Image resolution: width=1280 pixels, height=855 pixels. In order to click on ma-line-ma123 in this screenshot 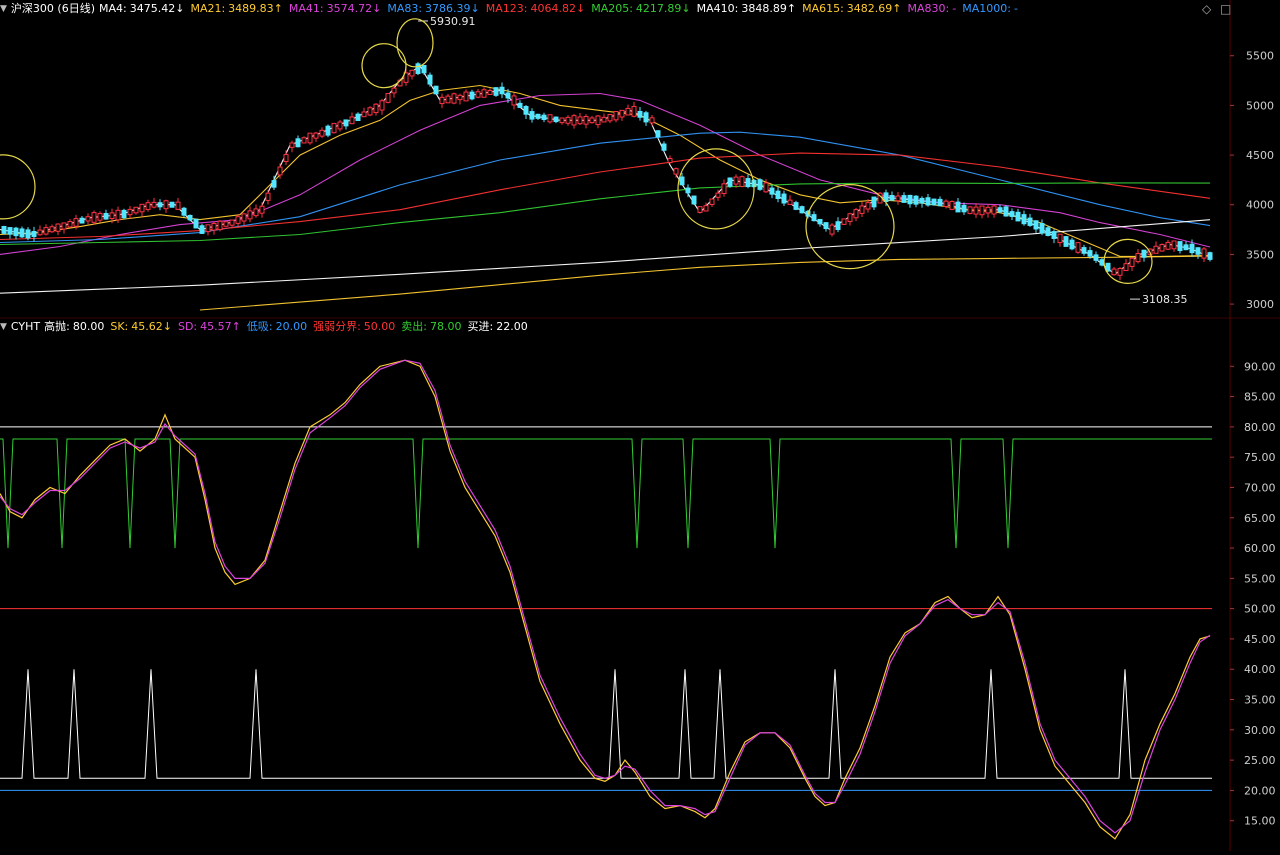, I will do `click(605, 196)`.